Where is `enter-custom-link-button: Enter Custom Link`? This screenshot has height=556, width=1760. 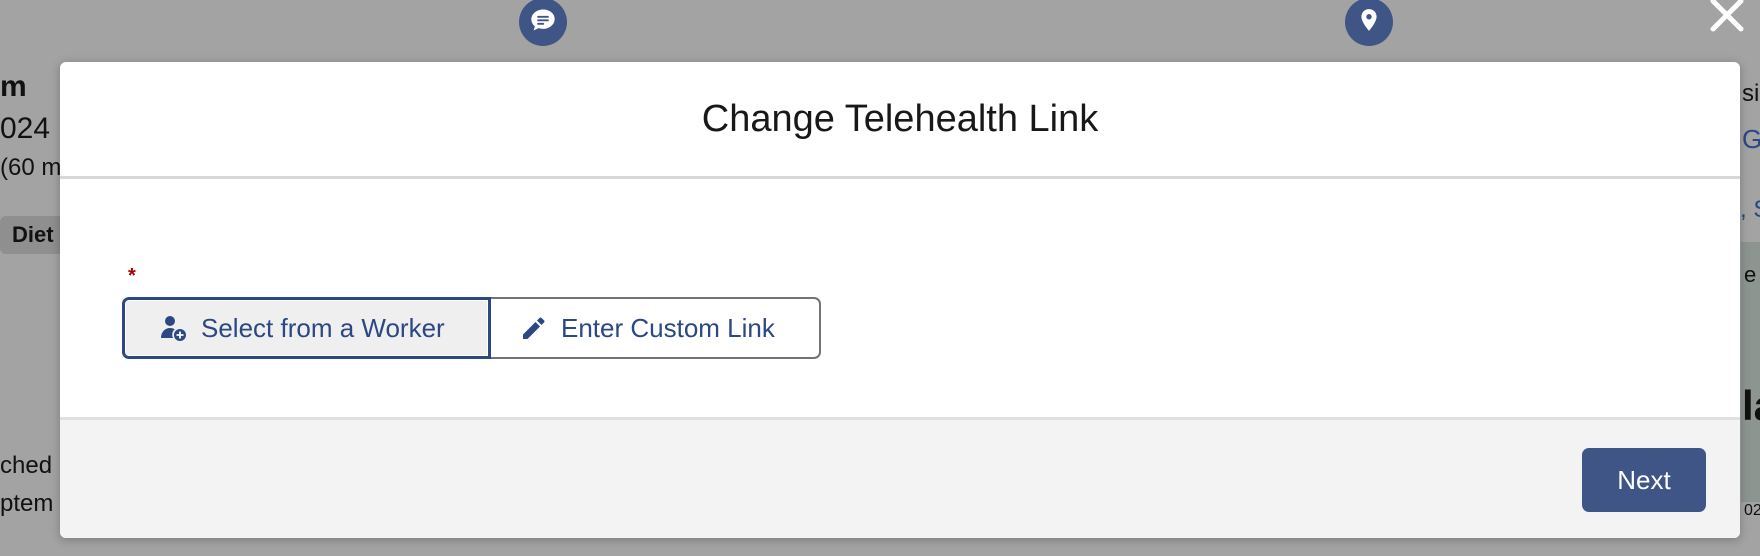
enter-custom-link-button: Enter Custom Link is located at coordinates (656, 328).